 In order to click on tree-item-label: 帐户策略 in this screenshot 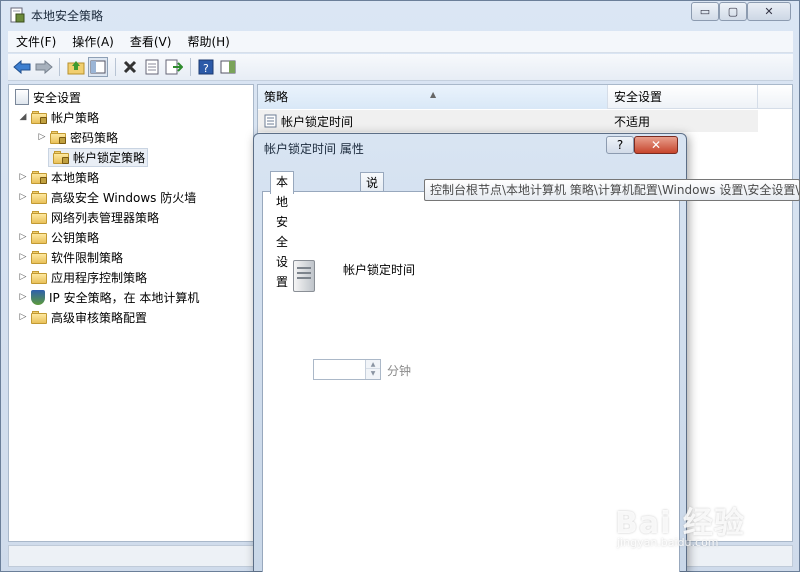, I will do `click(75, 117)`.